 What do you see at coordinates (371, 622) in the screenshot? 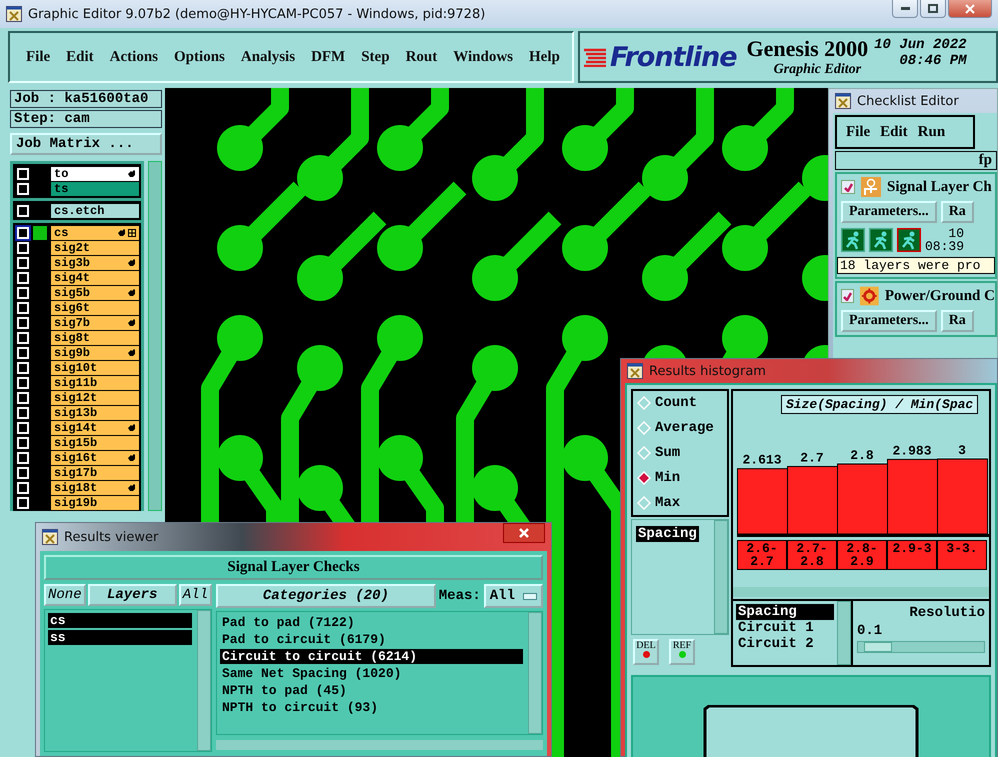
I see `category-item: Pad to pad (7122)` at bounding box center [371, 622].